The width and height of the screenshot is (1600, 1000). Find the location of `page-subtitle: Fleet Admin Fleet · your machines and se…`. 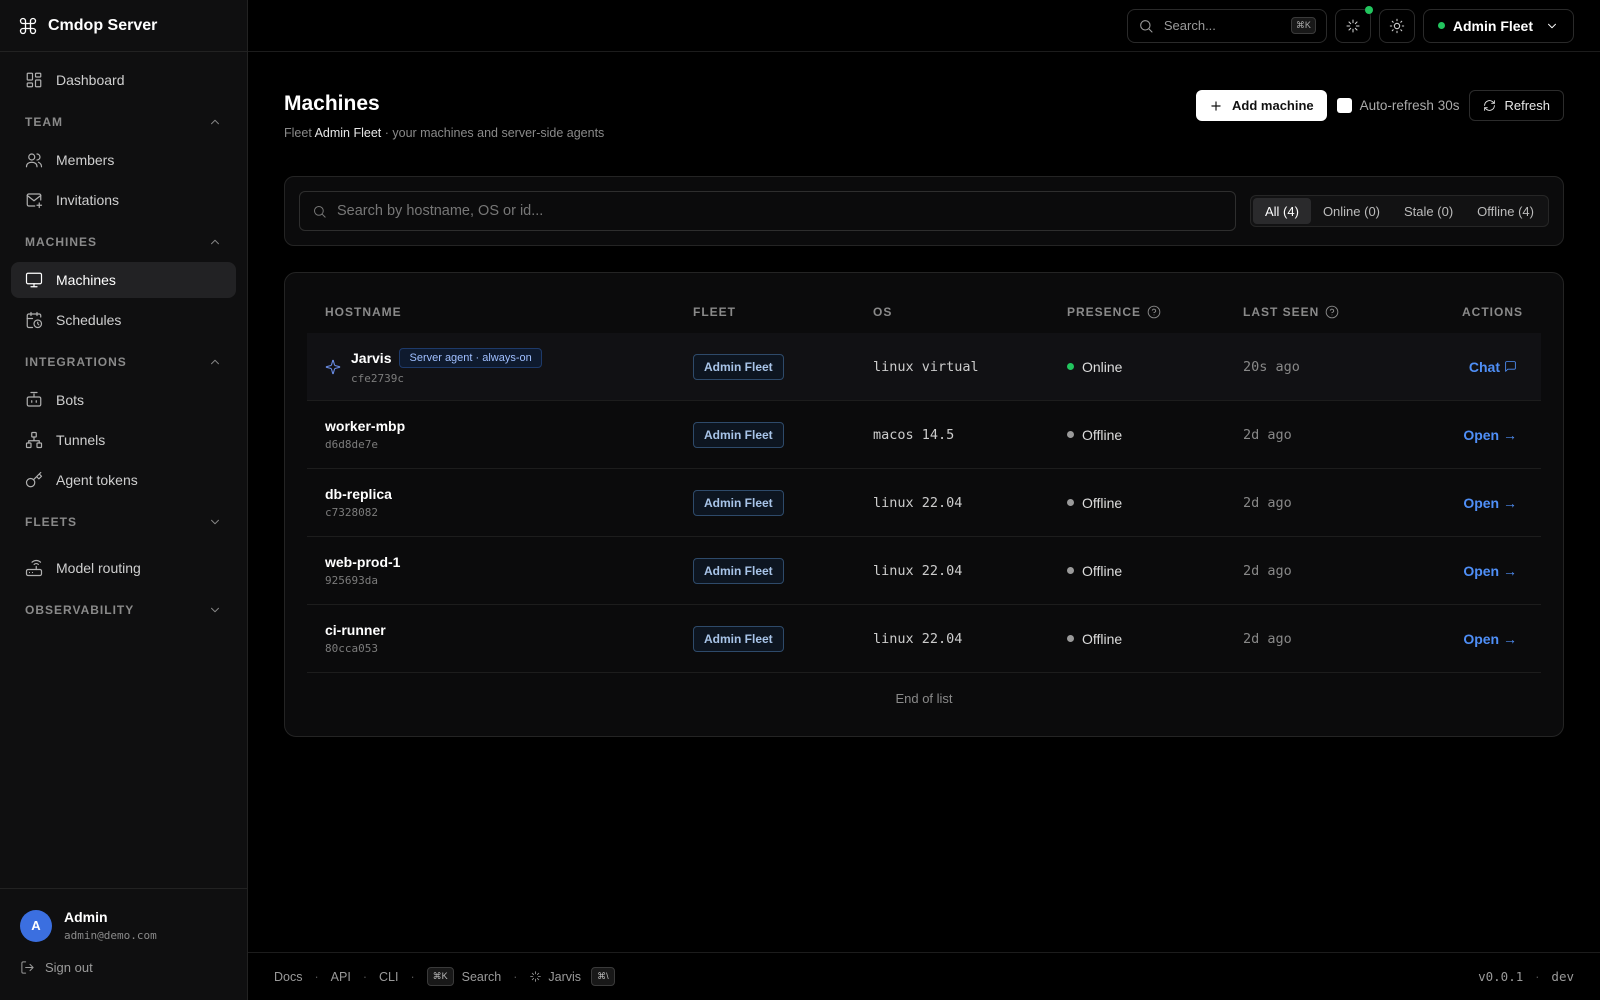

page-subtitle: Fleet Admin Fleet · your machines and se… is located at coordinates (444, 133).